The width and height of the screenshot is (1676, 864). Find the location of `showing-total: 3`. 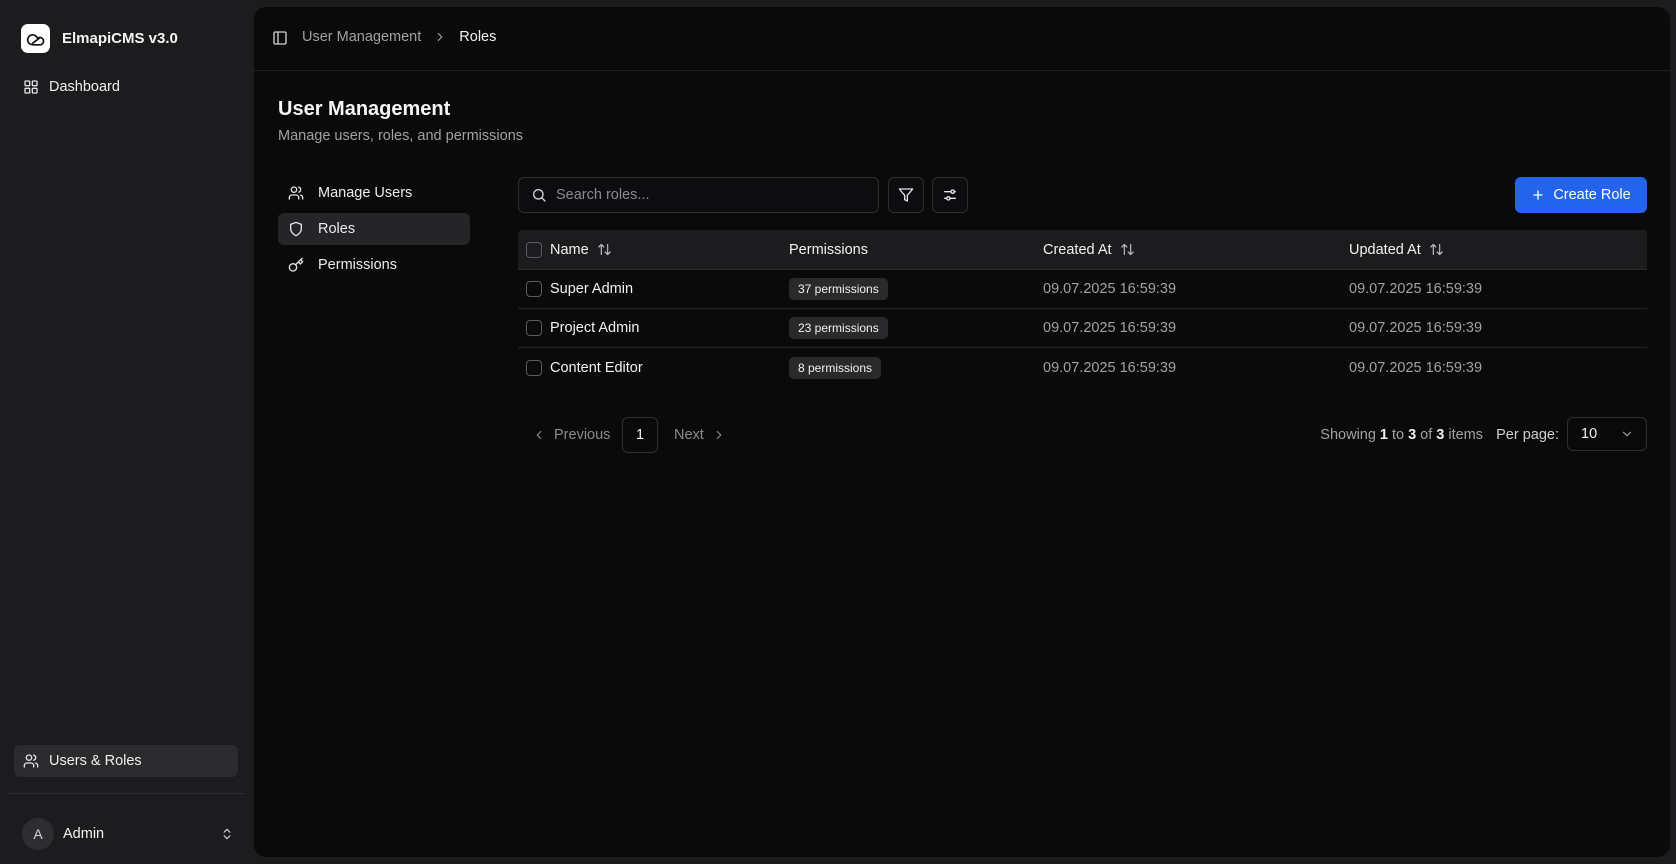

showing-total: 3 is located at coordinates (1440, 435).